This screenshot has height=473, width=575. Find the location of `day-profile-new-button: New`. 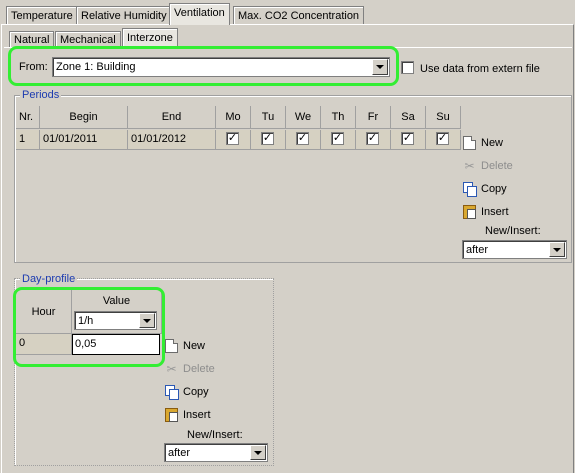

day-profile-new-button: New is located at coordinates (185, 346).